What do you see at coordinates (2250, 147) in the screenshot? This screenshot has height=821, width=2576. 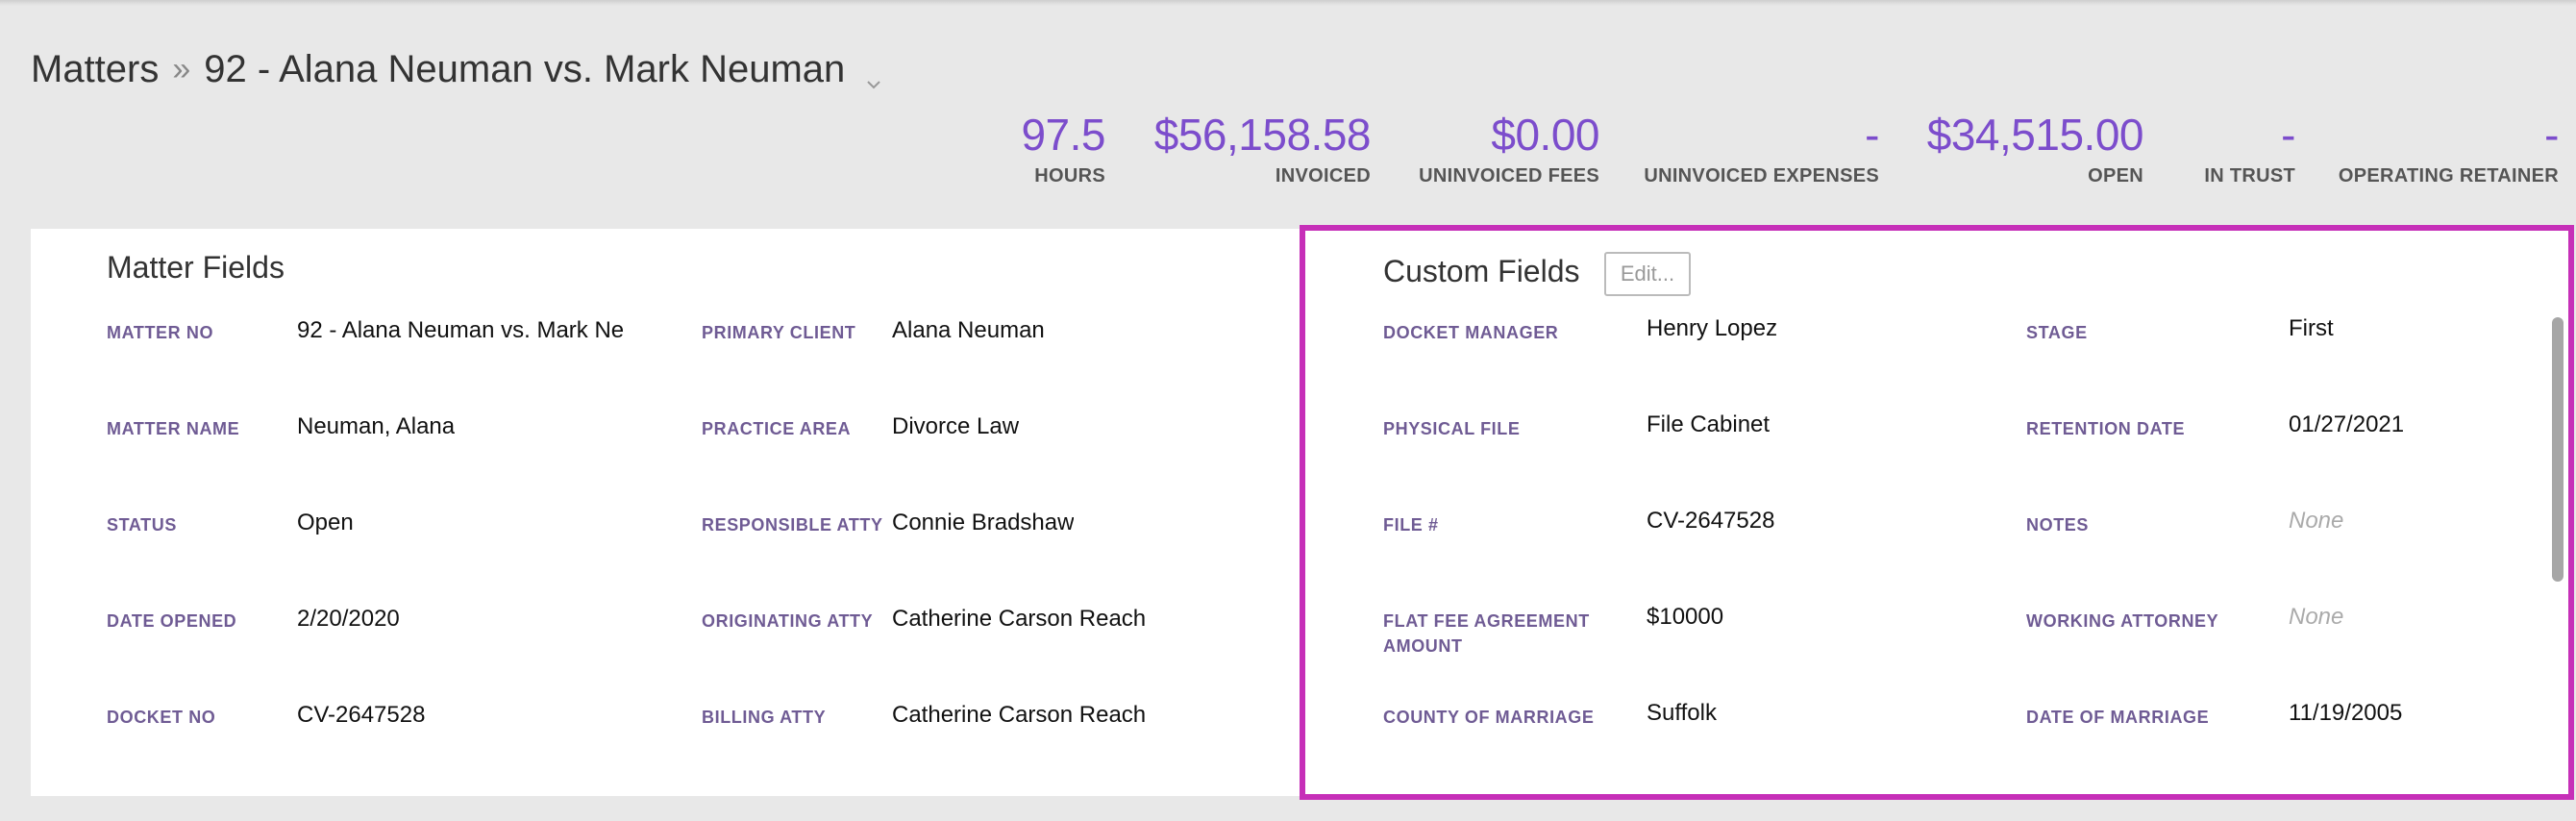 I see `stat-in-trust: - IN TRUST` at bounding box center [2250, 147].